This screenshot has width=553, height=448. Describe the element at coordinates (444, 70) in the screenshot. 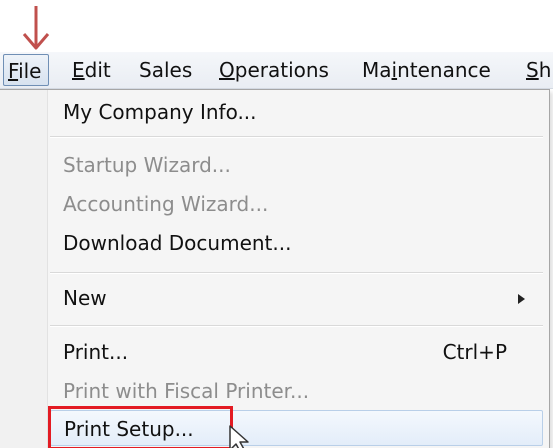

I see `menu-maintenance-label-b: ntenance` at that location.